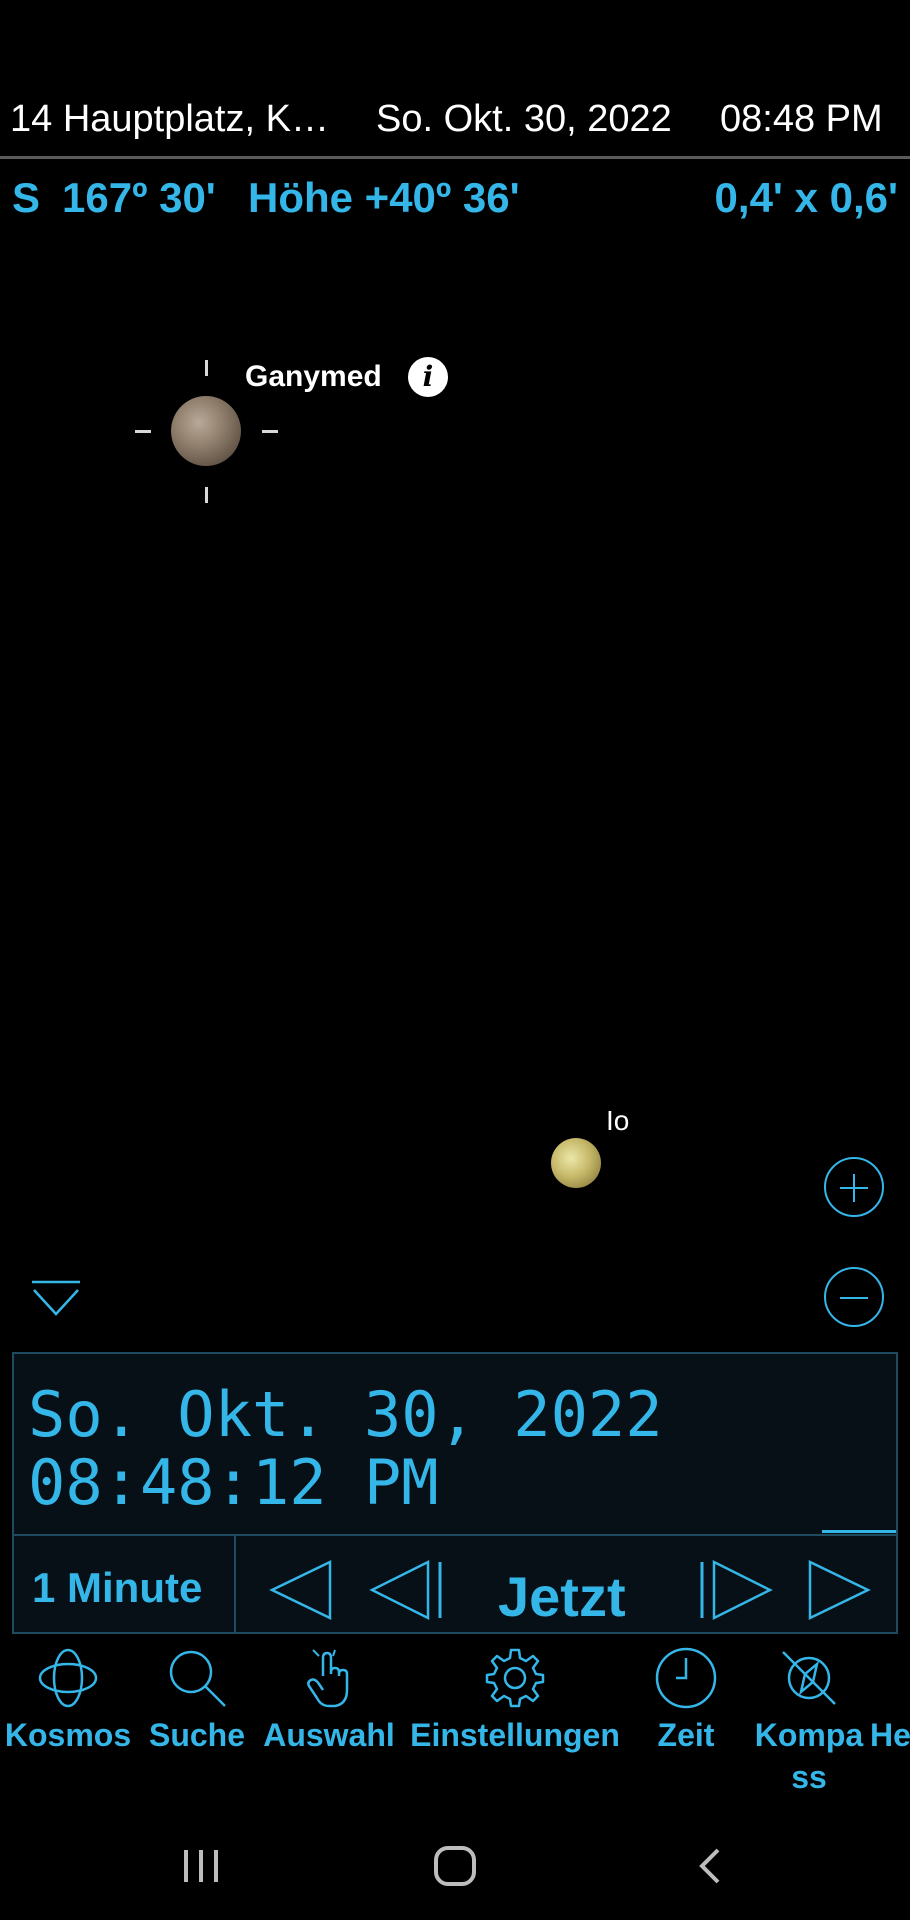  I want to click on nav-kosmos-label: Kosmos, so click(68, 1735).